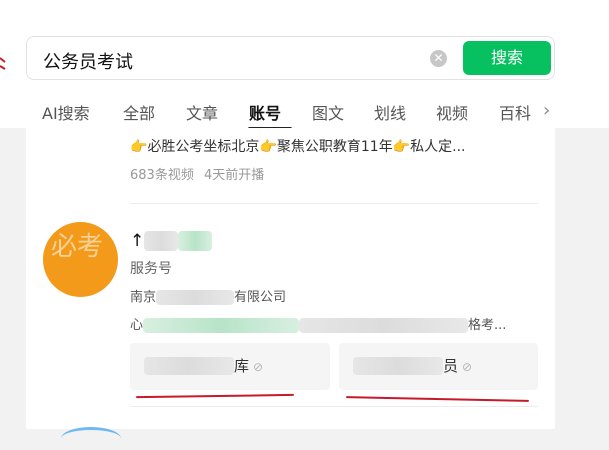 This screenshot has height=450, width=609. Describe the element at coordinates (290, 58) in the screenshot. I see `search-input: 公务员考试 ✕ 搜索` at that location.